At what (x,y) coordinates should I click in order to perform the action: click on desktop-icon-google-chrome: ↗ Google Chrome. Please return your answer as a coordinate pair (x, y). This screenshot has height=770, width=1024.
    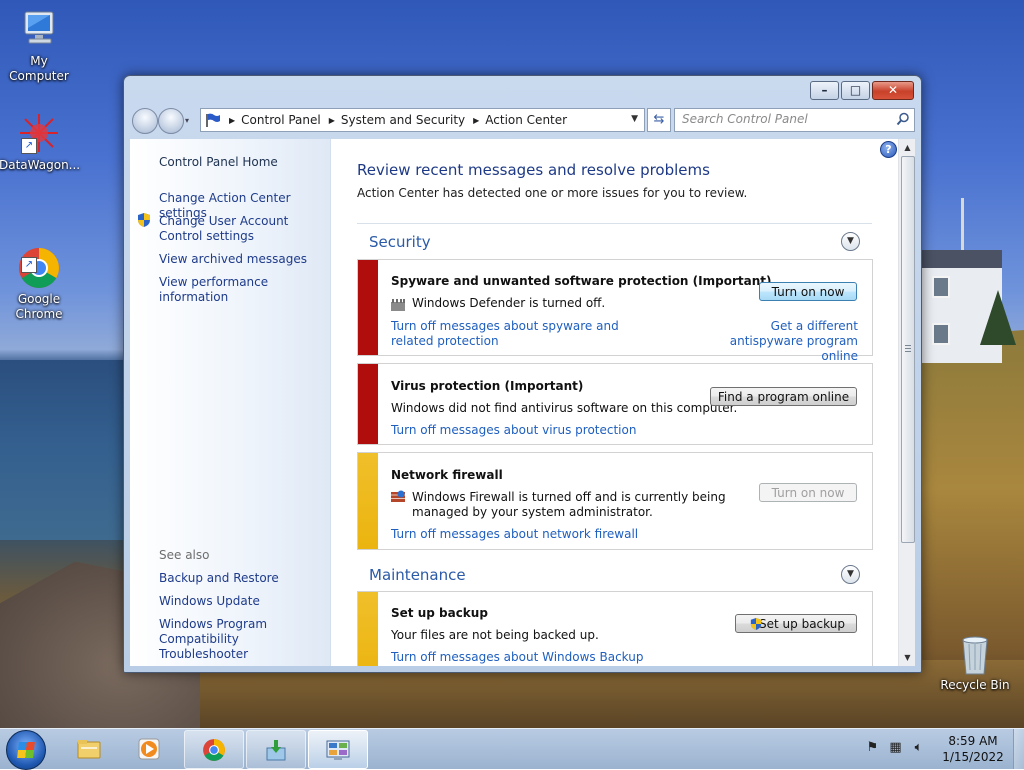
    Looking at the image, I should click on (39, 276).